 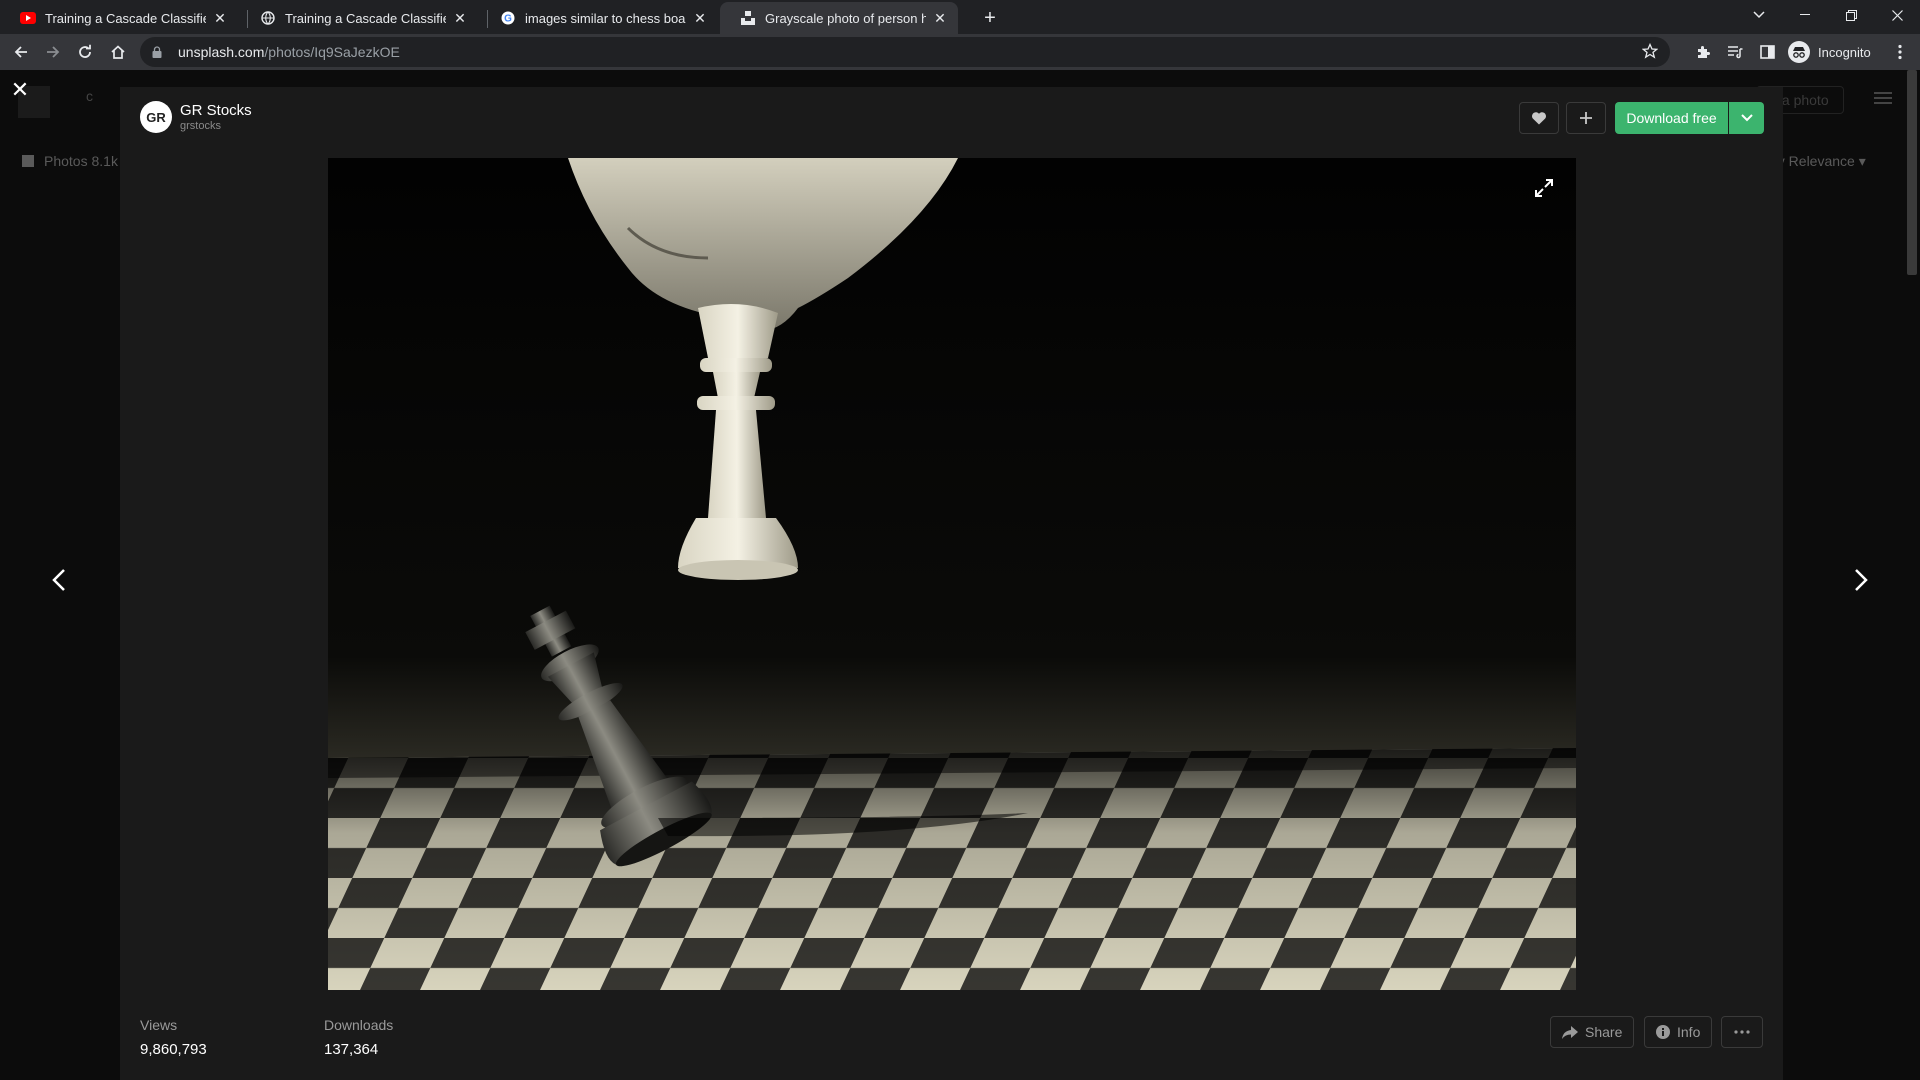 I want to click on close-modal-icon: ✕, so click(x=20, y=90).